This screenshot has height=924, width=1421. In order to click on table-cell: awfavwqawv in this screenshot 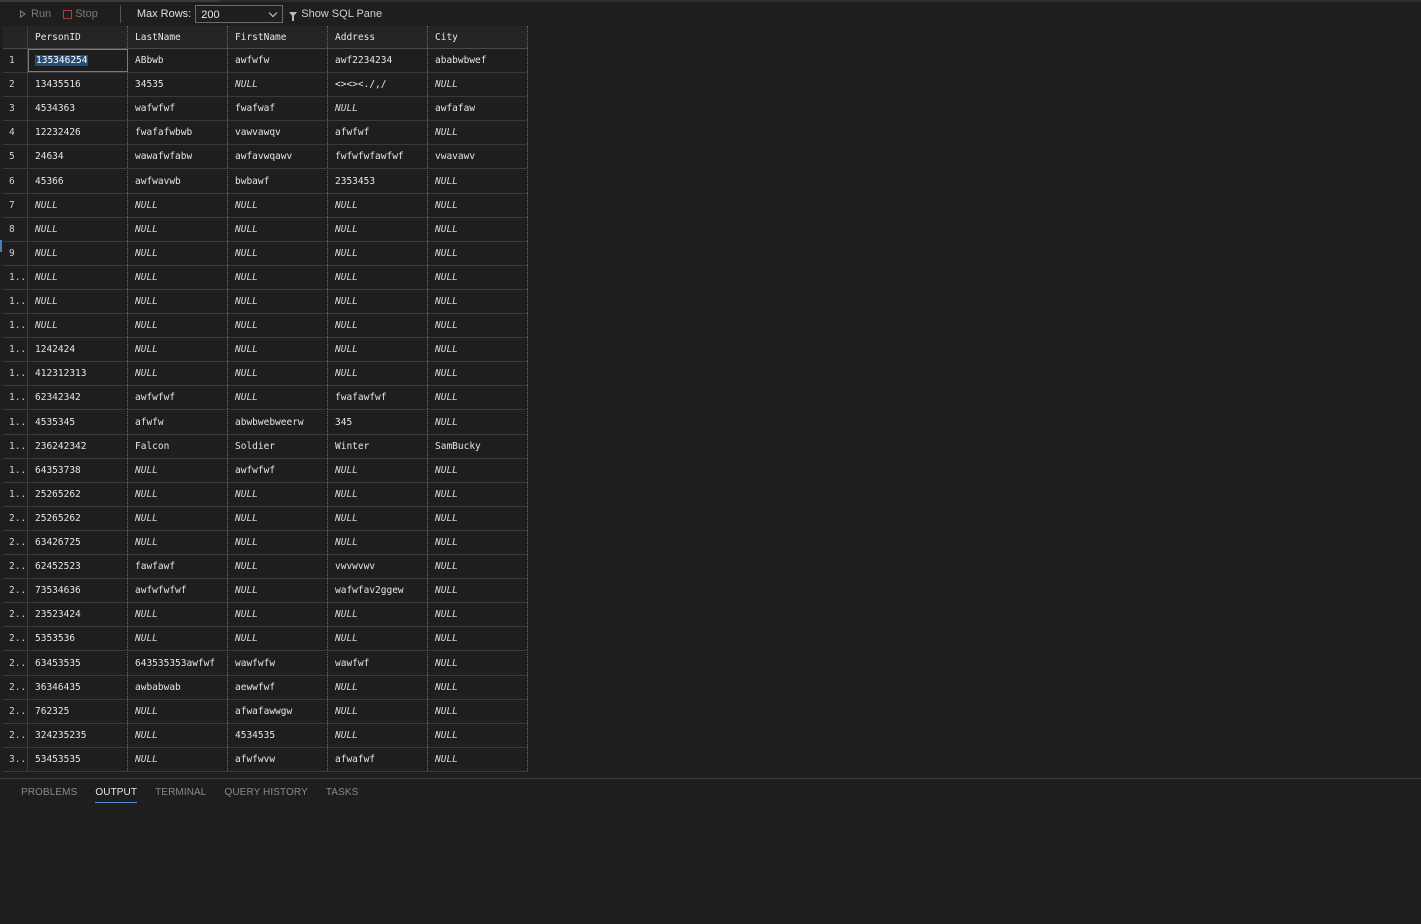, I will do `click(278, 157)`.